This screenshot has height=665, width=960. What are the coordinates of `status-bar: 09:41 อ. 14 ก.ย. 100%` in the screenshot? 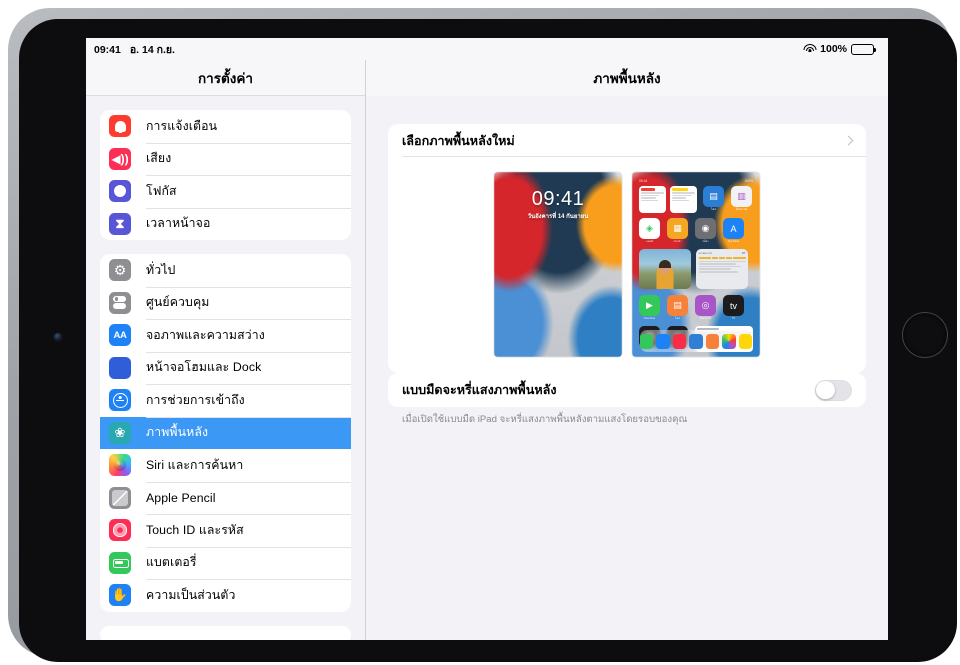 It's located at (487, 49).